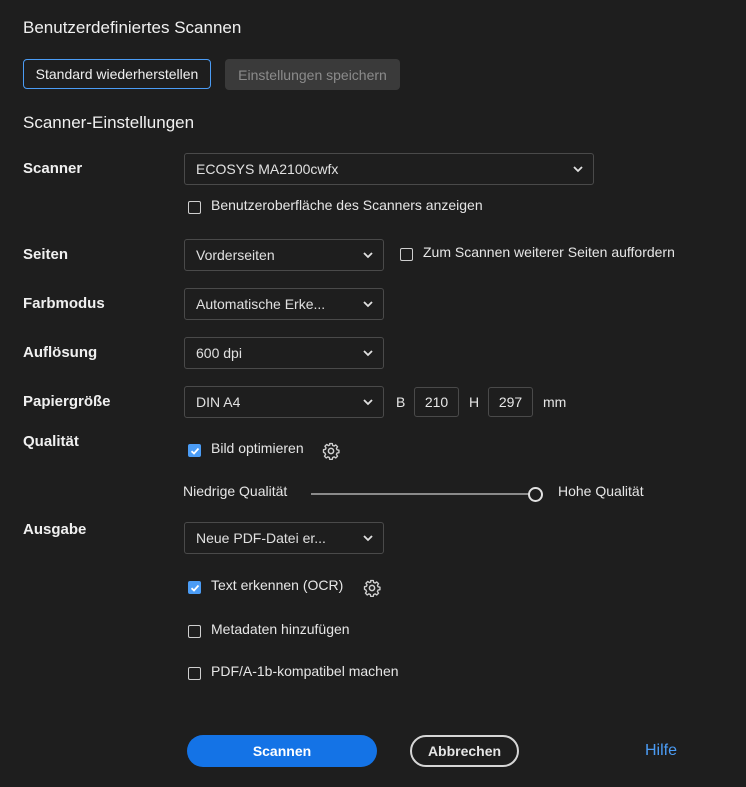 This screenshot has width=746, height=787. What do you see at coordinates (257, 448) in the screenshot?
I see `optimize-image-label: Bild optimieren` at bounding box center [257, 448].